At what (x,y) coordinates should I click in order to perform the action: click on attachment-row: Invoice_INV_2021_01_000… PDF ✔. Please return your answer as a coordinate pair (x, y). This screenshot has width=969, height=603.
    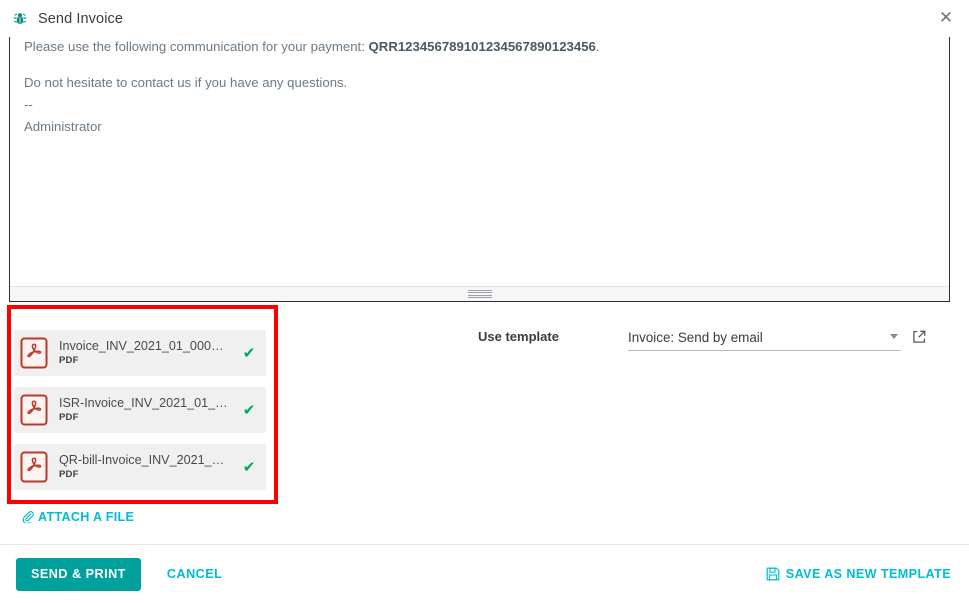
    Looking at the image, I should click on (140, 353).